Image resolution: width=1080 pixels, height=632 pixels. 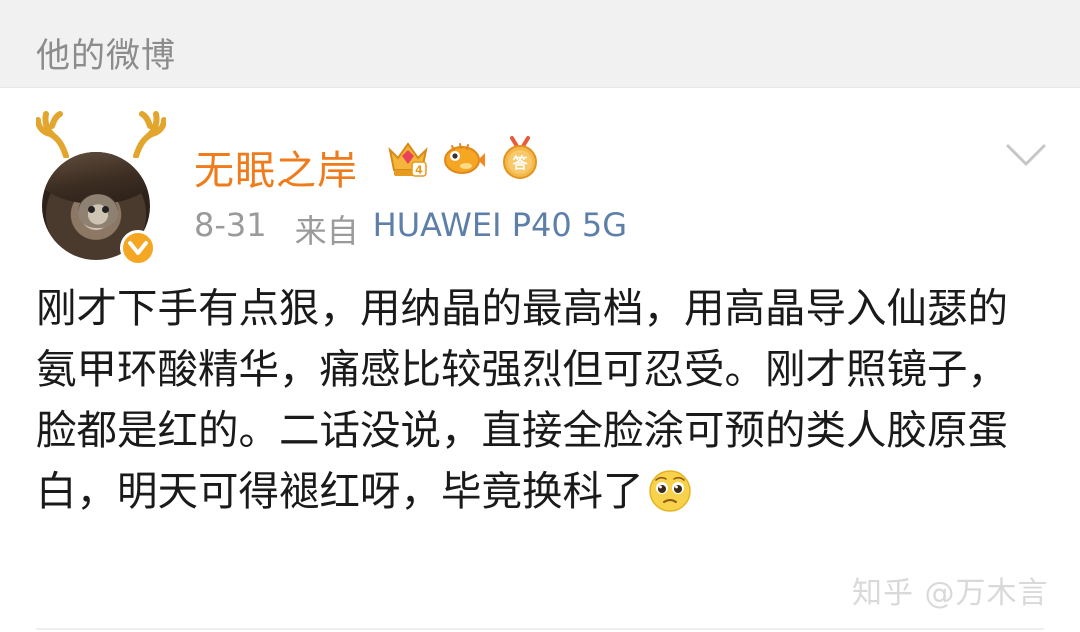 What do you see at coordinates (1026, 155) in the screenshot?
I see `chevron-down-icon` at bounding box center [1026, 155].